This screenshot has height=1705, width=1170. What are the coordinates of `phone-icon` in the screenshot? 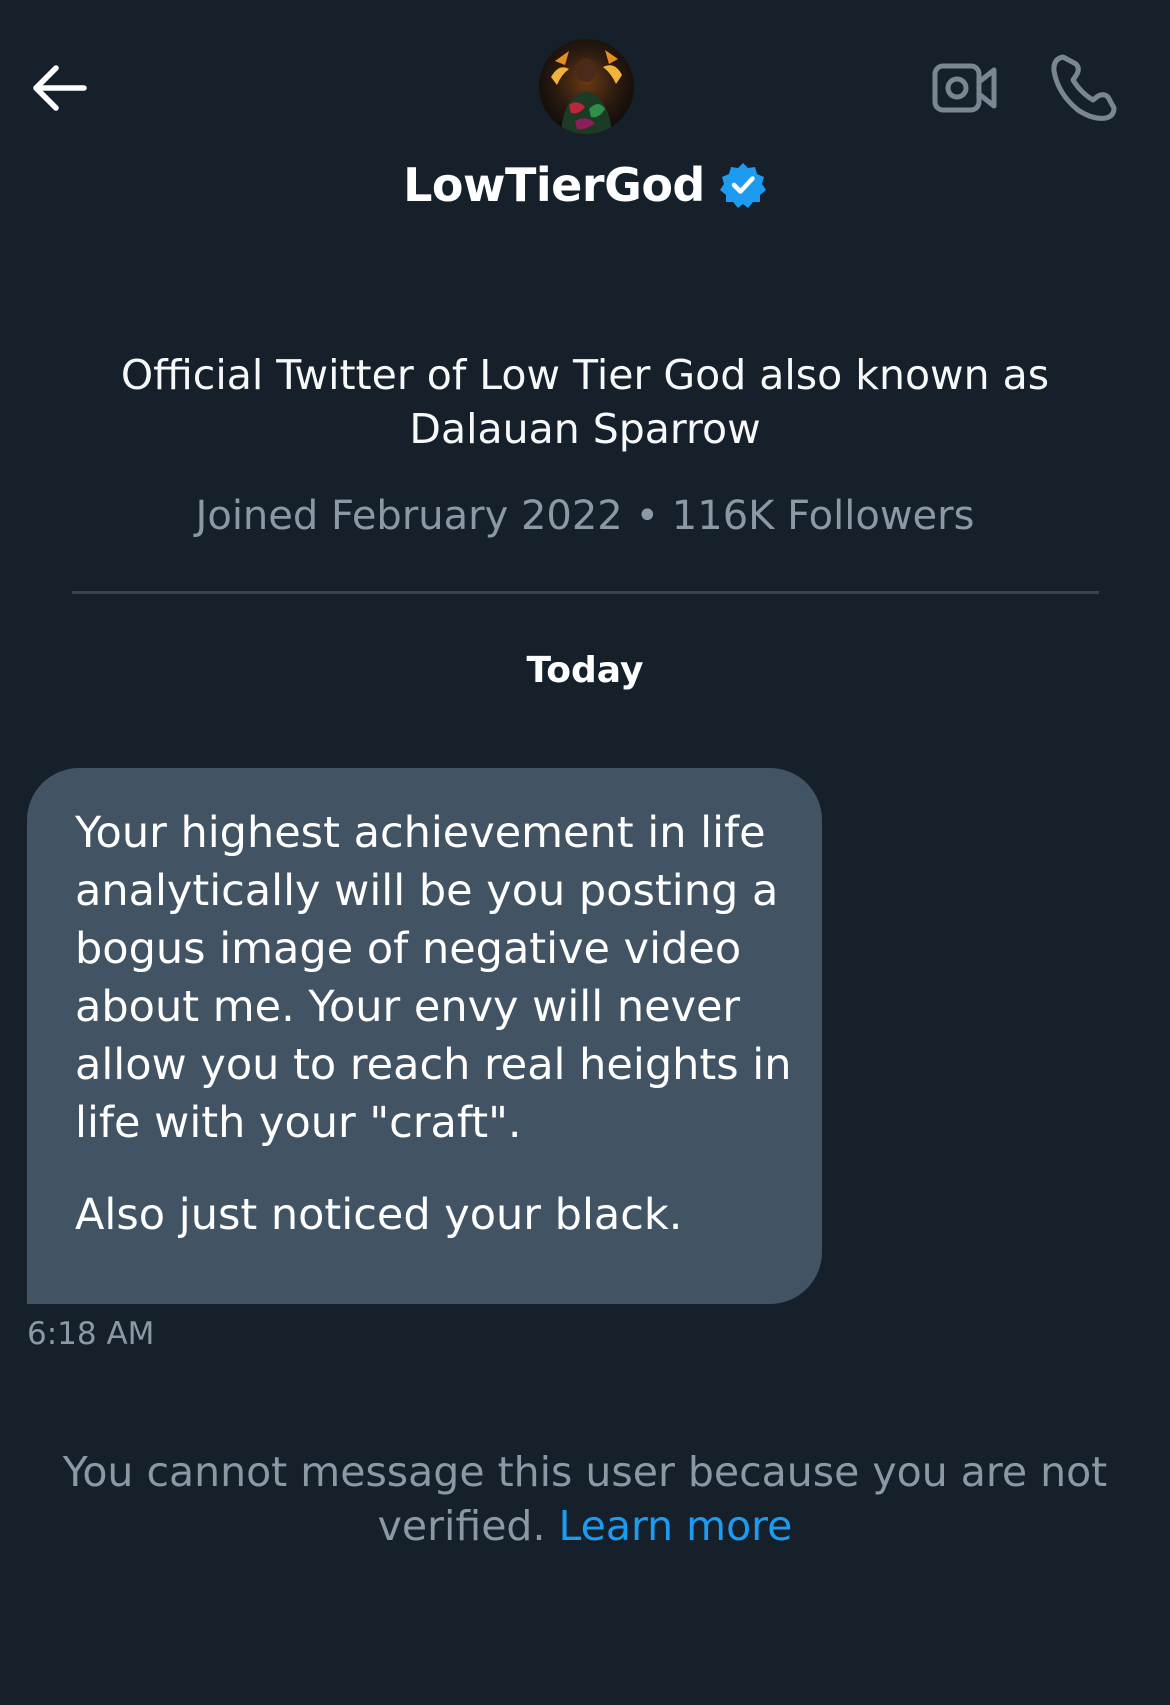 It's located at (1084, 87).